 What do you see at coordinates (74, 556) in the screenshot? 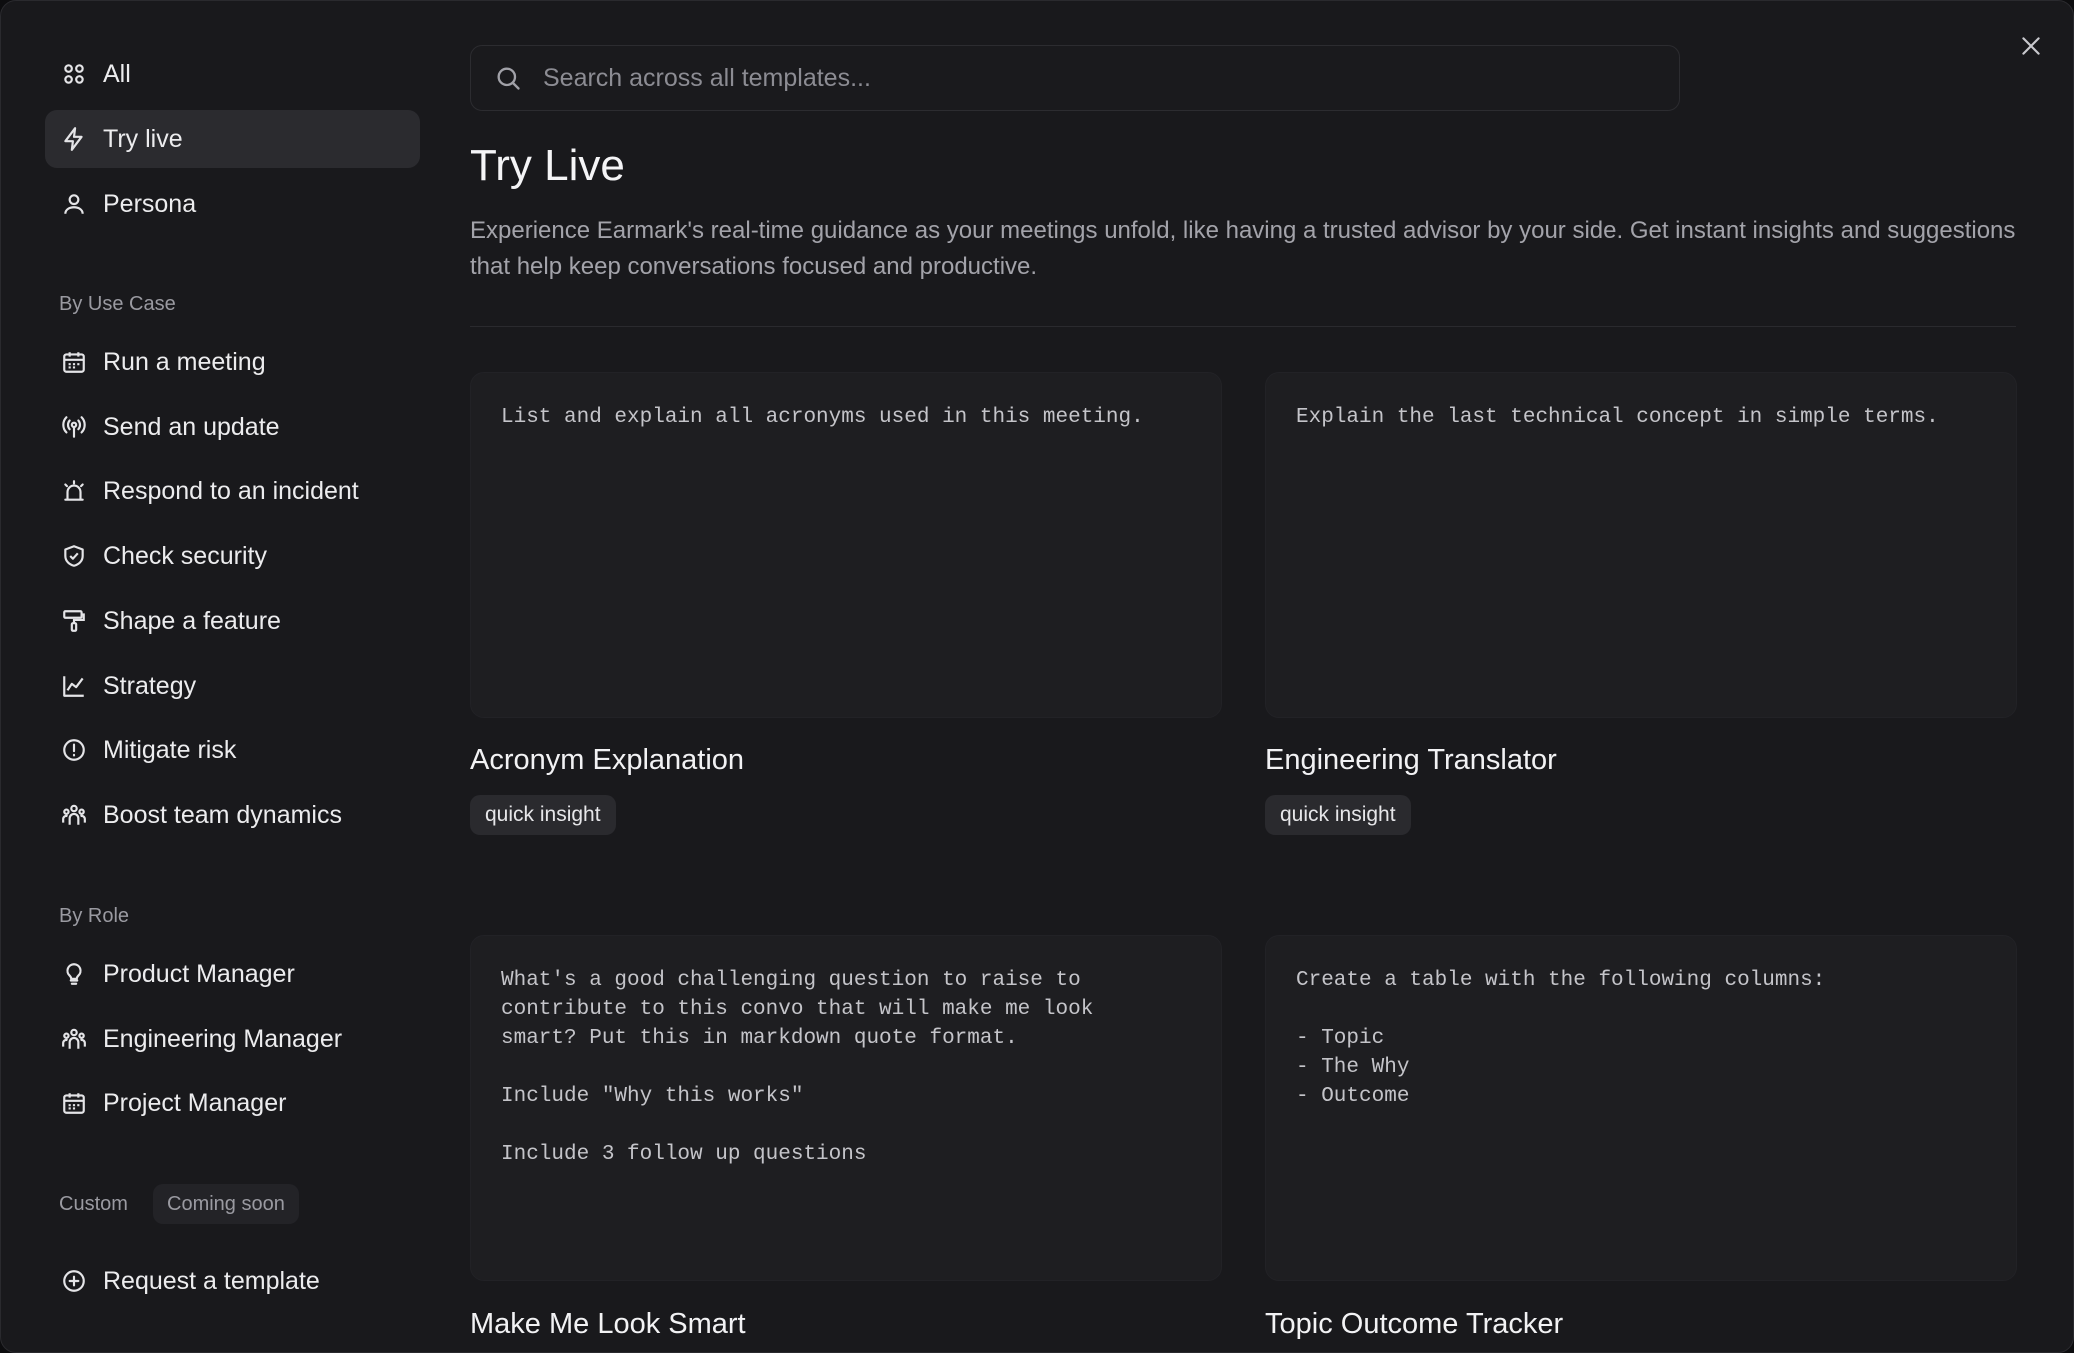
I see `shield-check-icon` at bounding box center [74, 556].